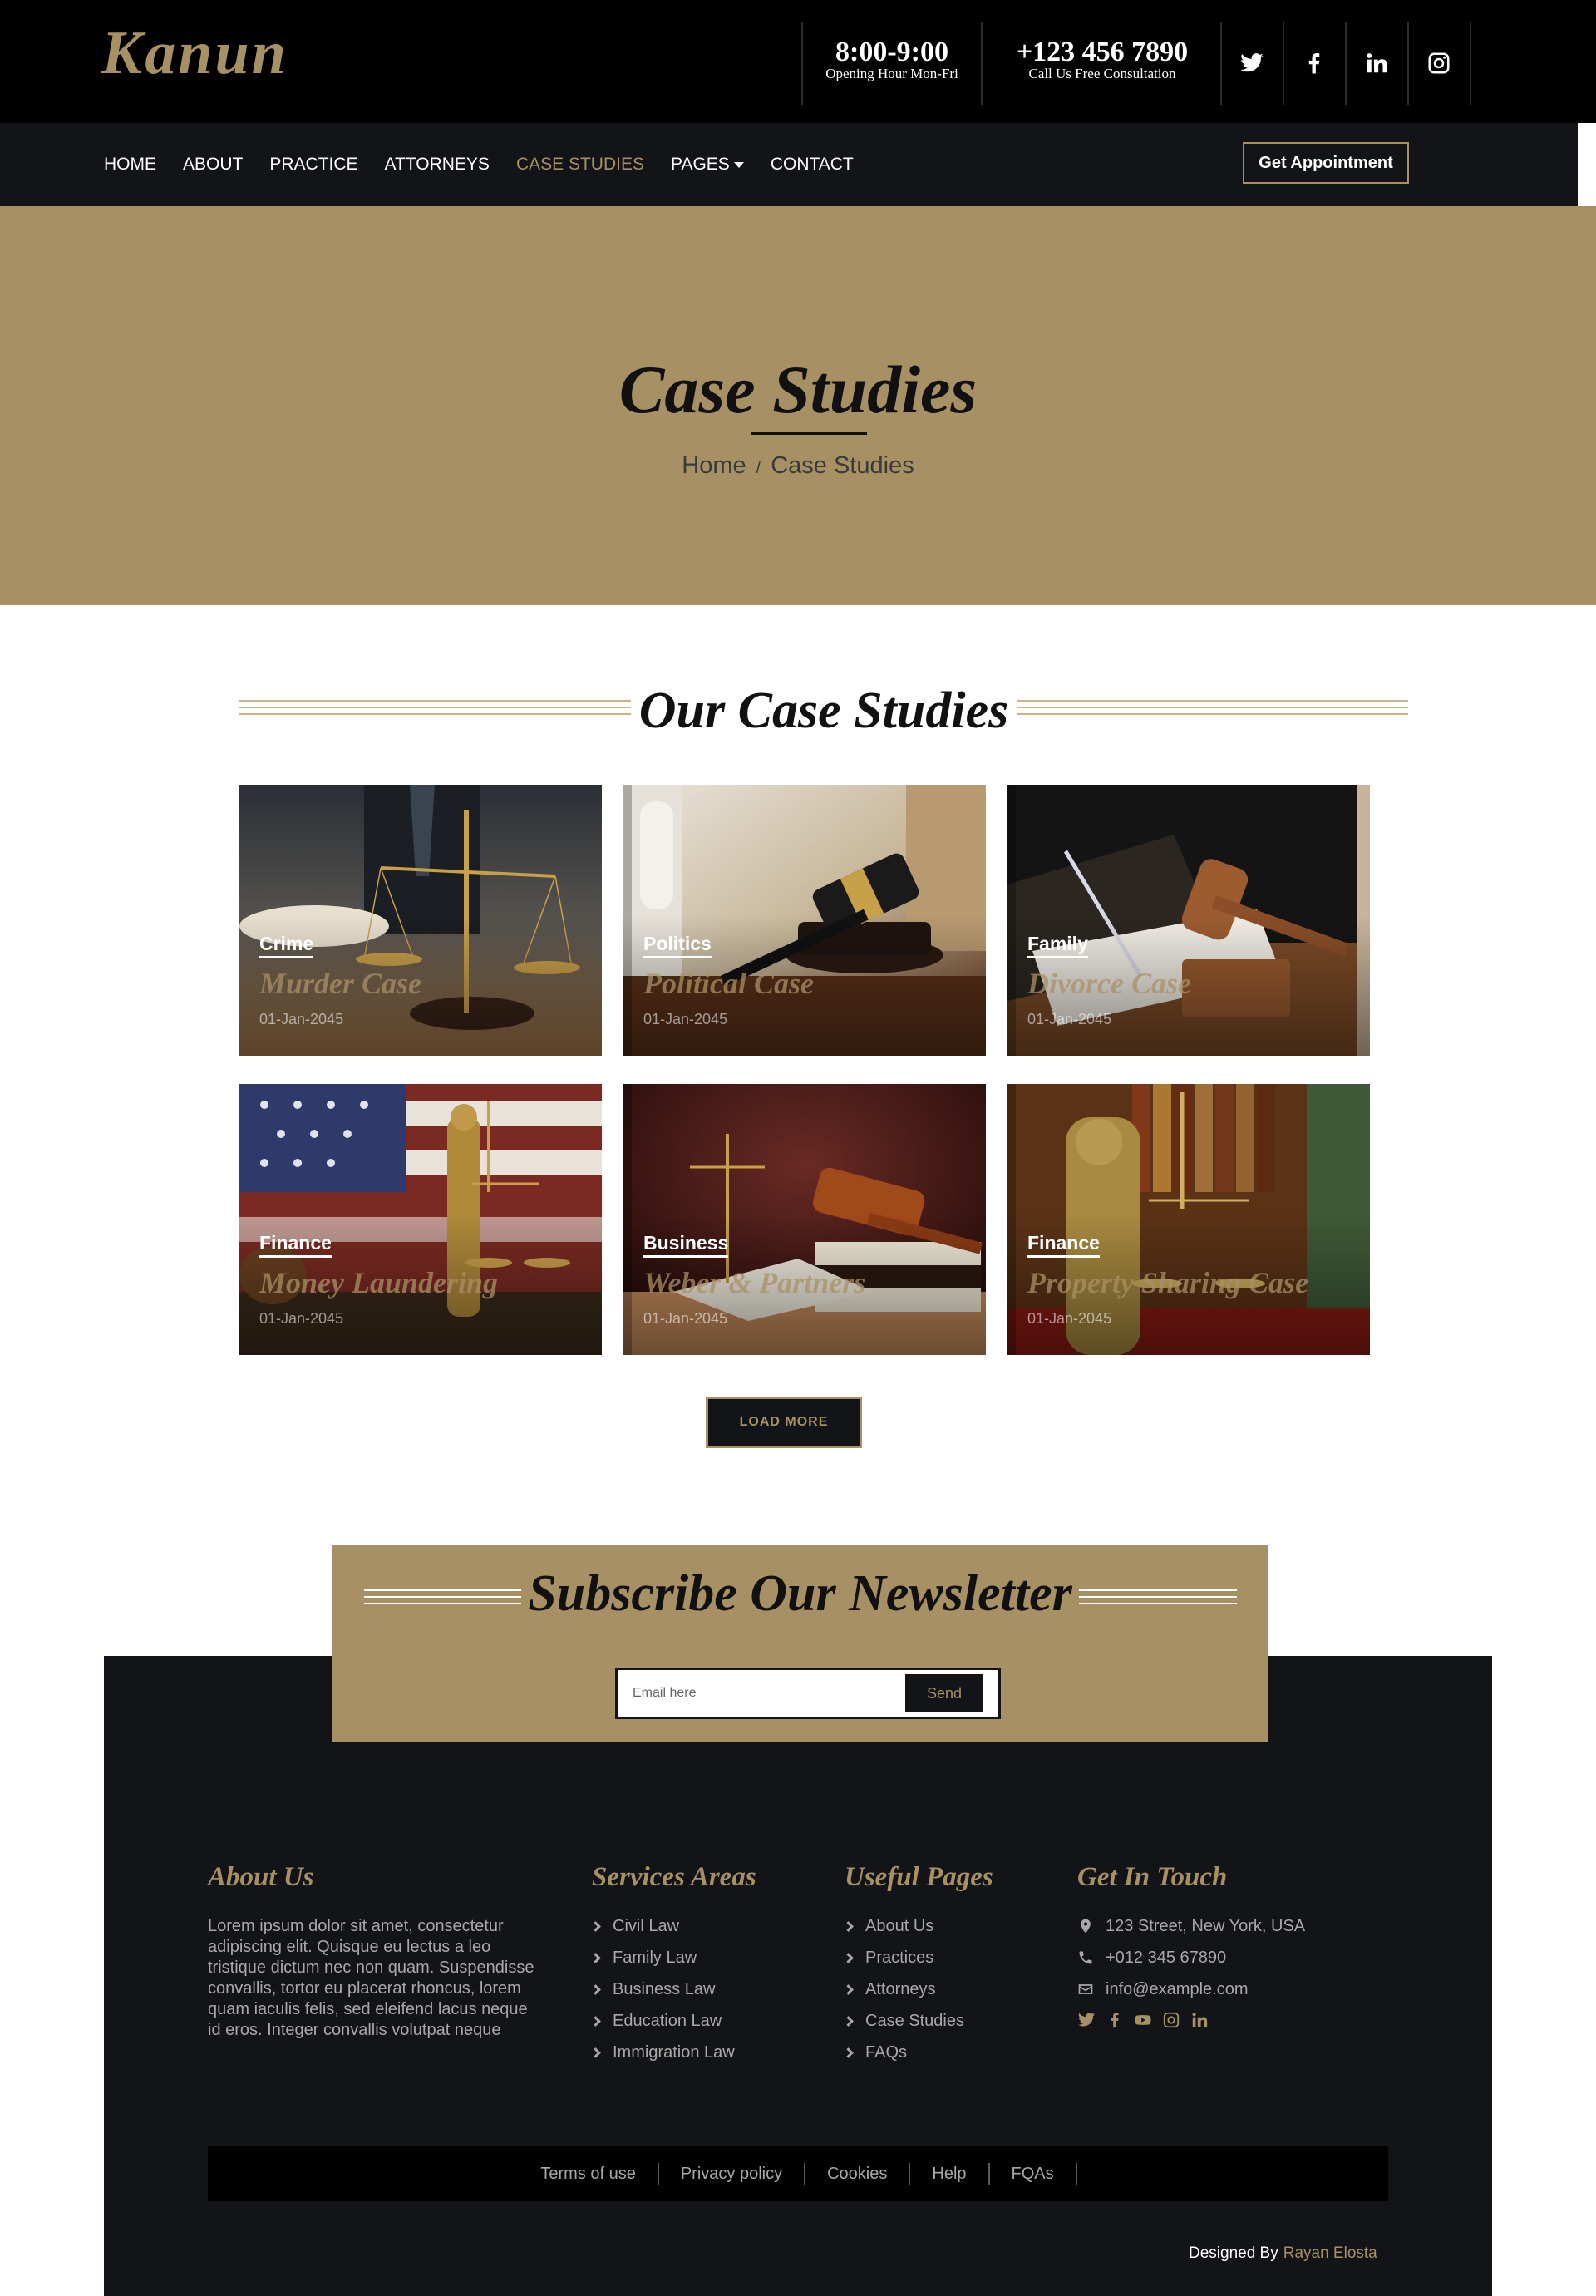 The height and width of the screenshot is (2296, 1596). What do you see at coordinates (420, 920) in the screenshot?
I see `case-card: Crime Murder Case 01-Jan-2045` at bounding box center [420, 920].